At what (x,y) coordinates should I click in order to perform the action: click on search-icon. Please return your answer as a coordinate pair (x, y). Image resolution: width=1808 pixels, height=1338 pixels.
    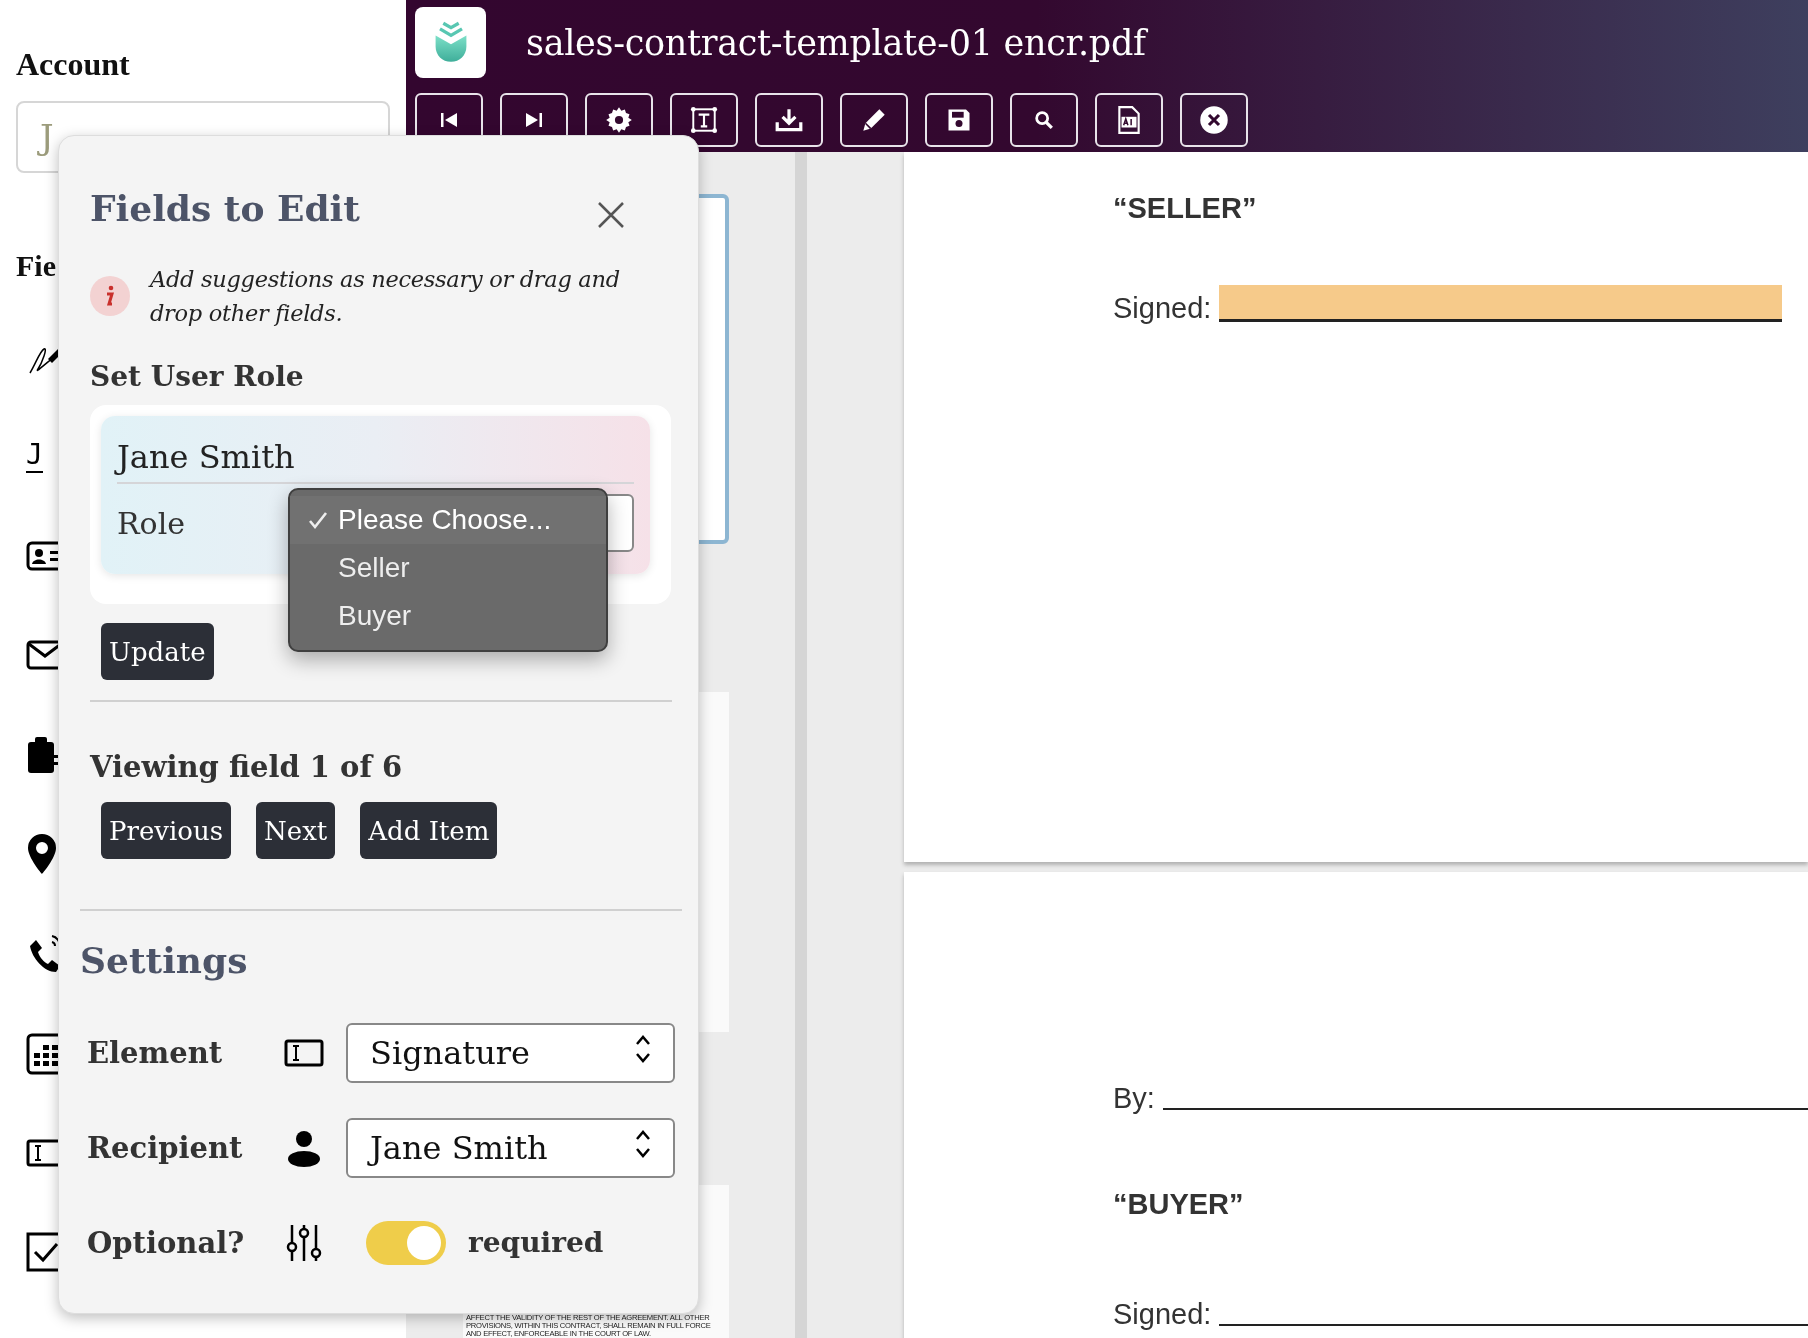
    Looking at the image, I should click on (1044, 120).